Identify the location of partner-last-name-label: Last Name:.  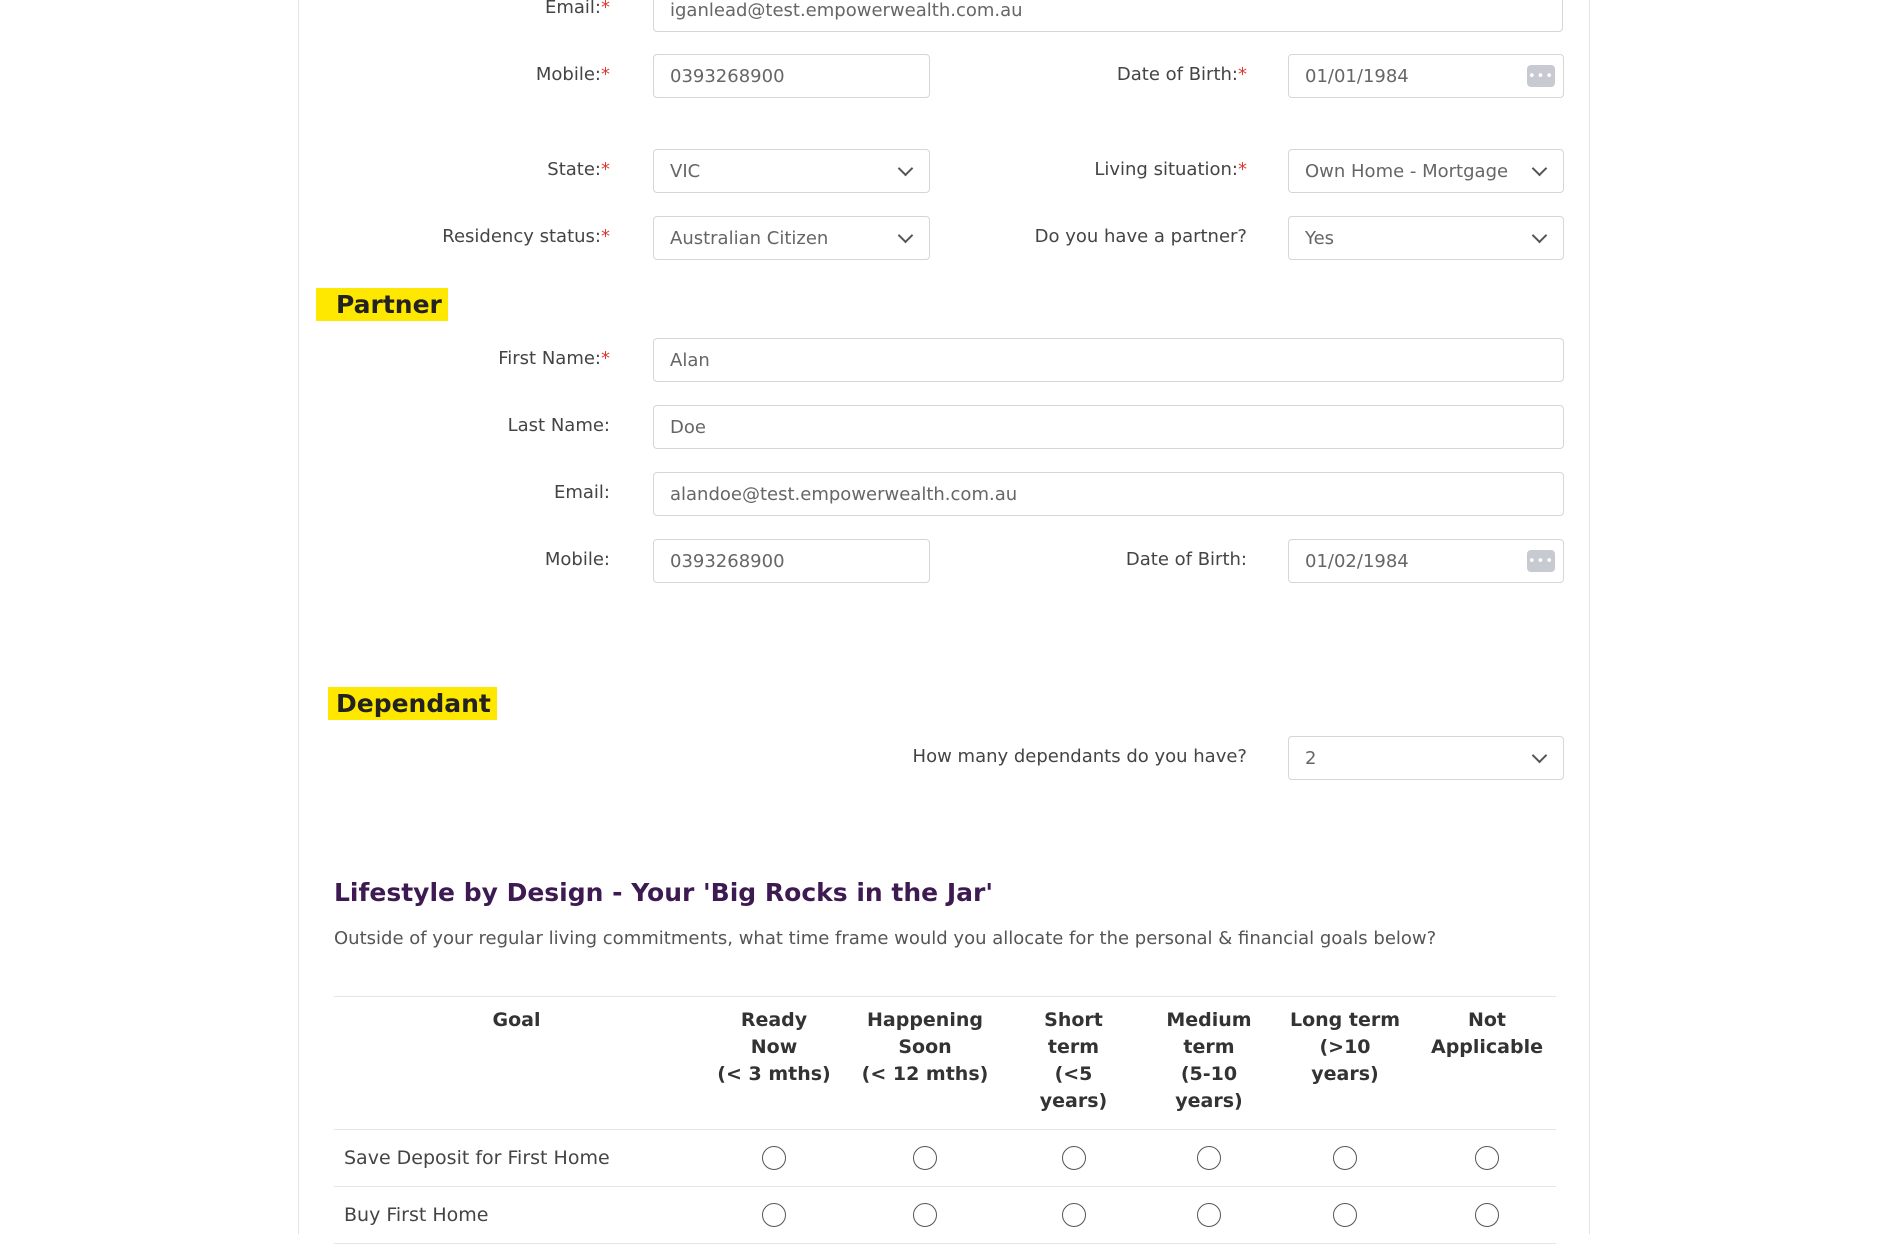
(558, 425).